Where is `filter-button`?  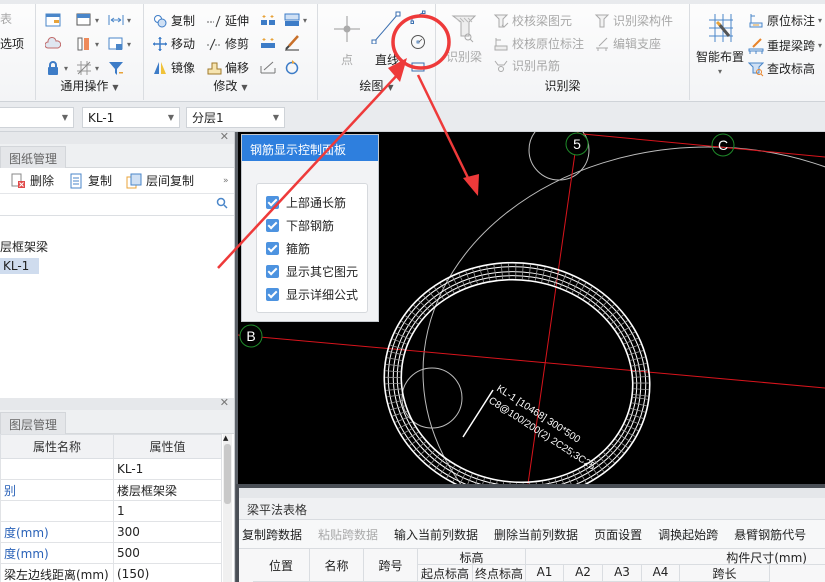
filter-button is located at coordinates (116, 68).